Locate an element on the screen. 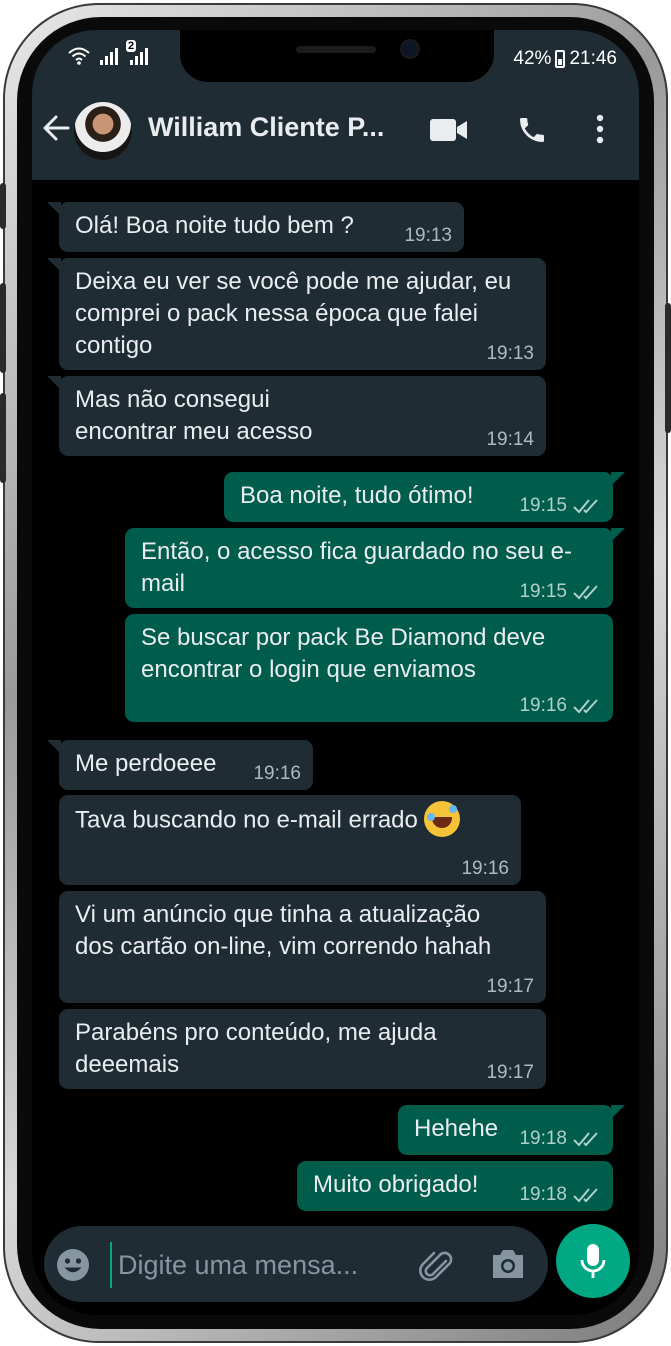  phone-icon is located at coordinates (532, 130).